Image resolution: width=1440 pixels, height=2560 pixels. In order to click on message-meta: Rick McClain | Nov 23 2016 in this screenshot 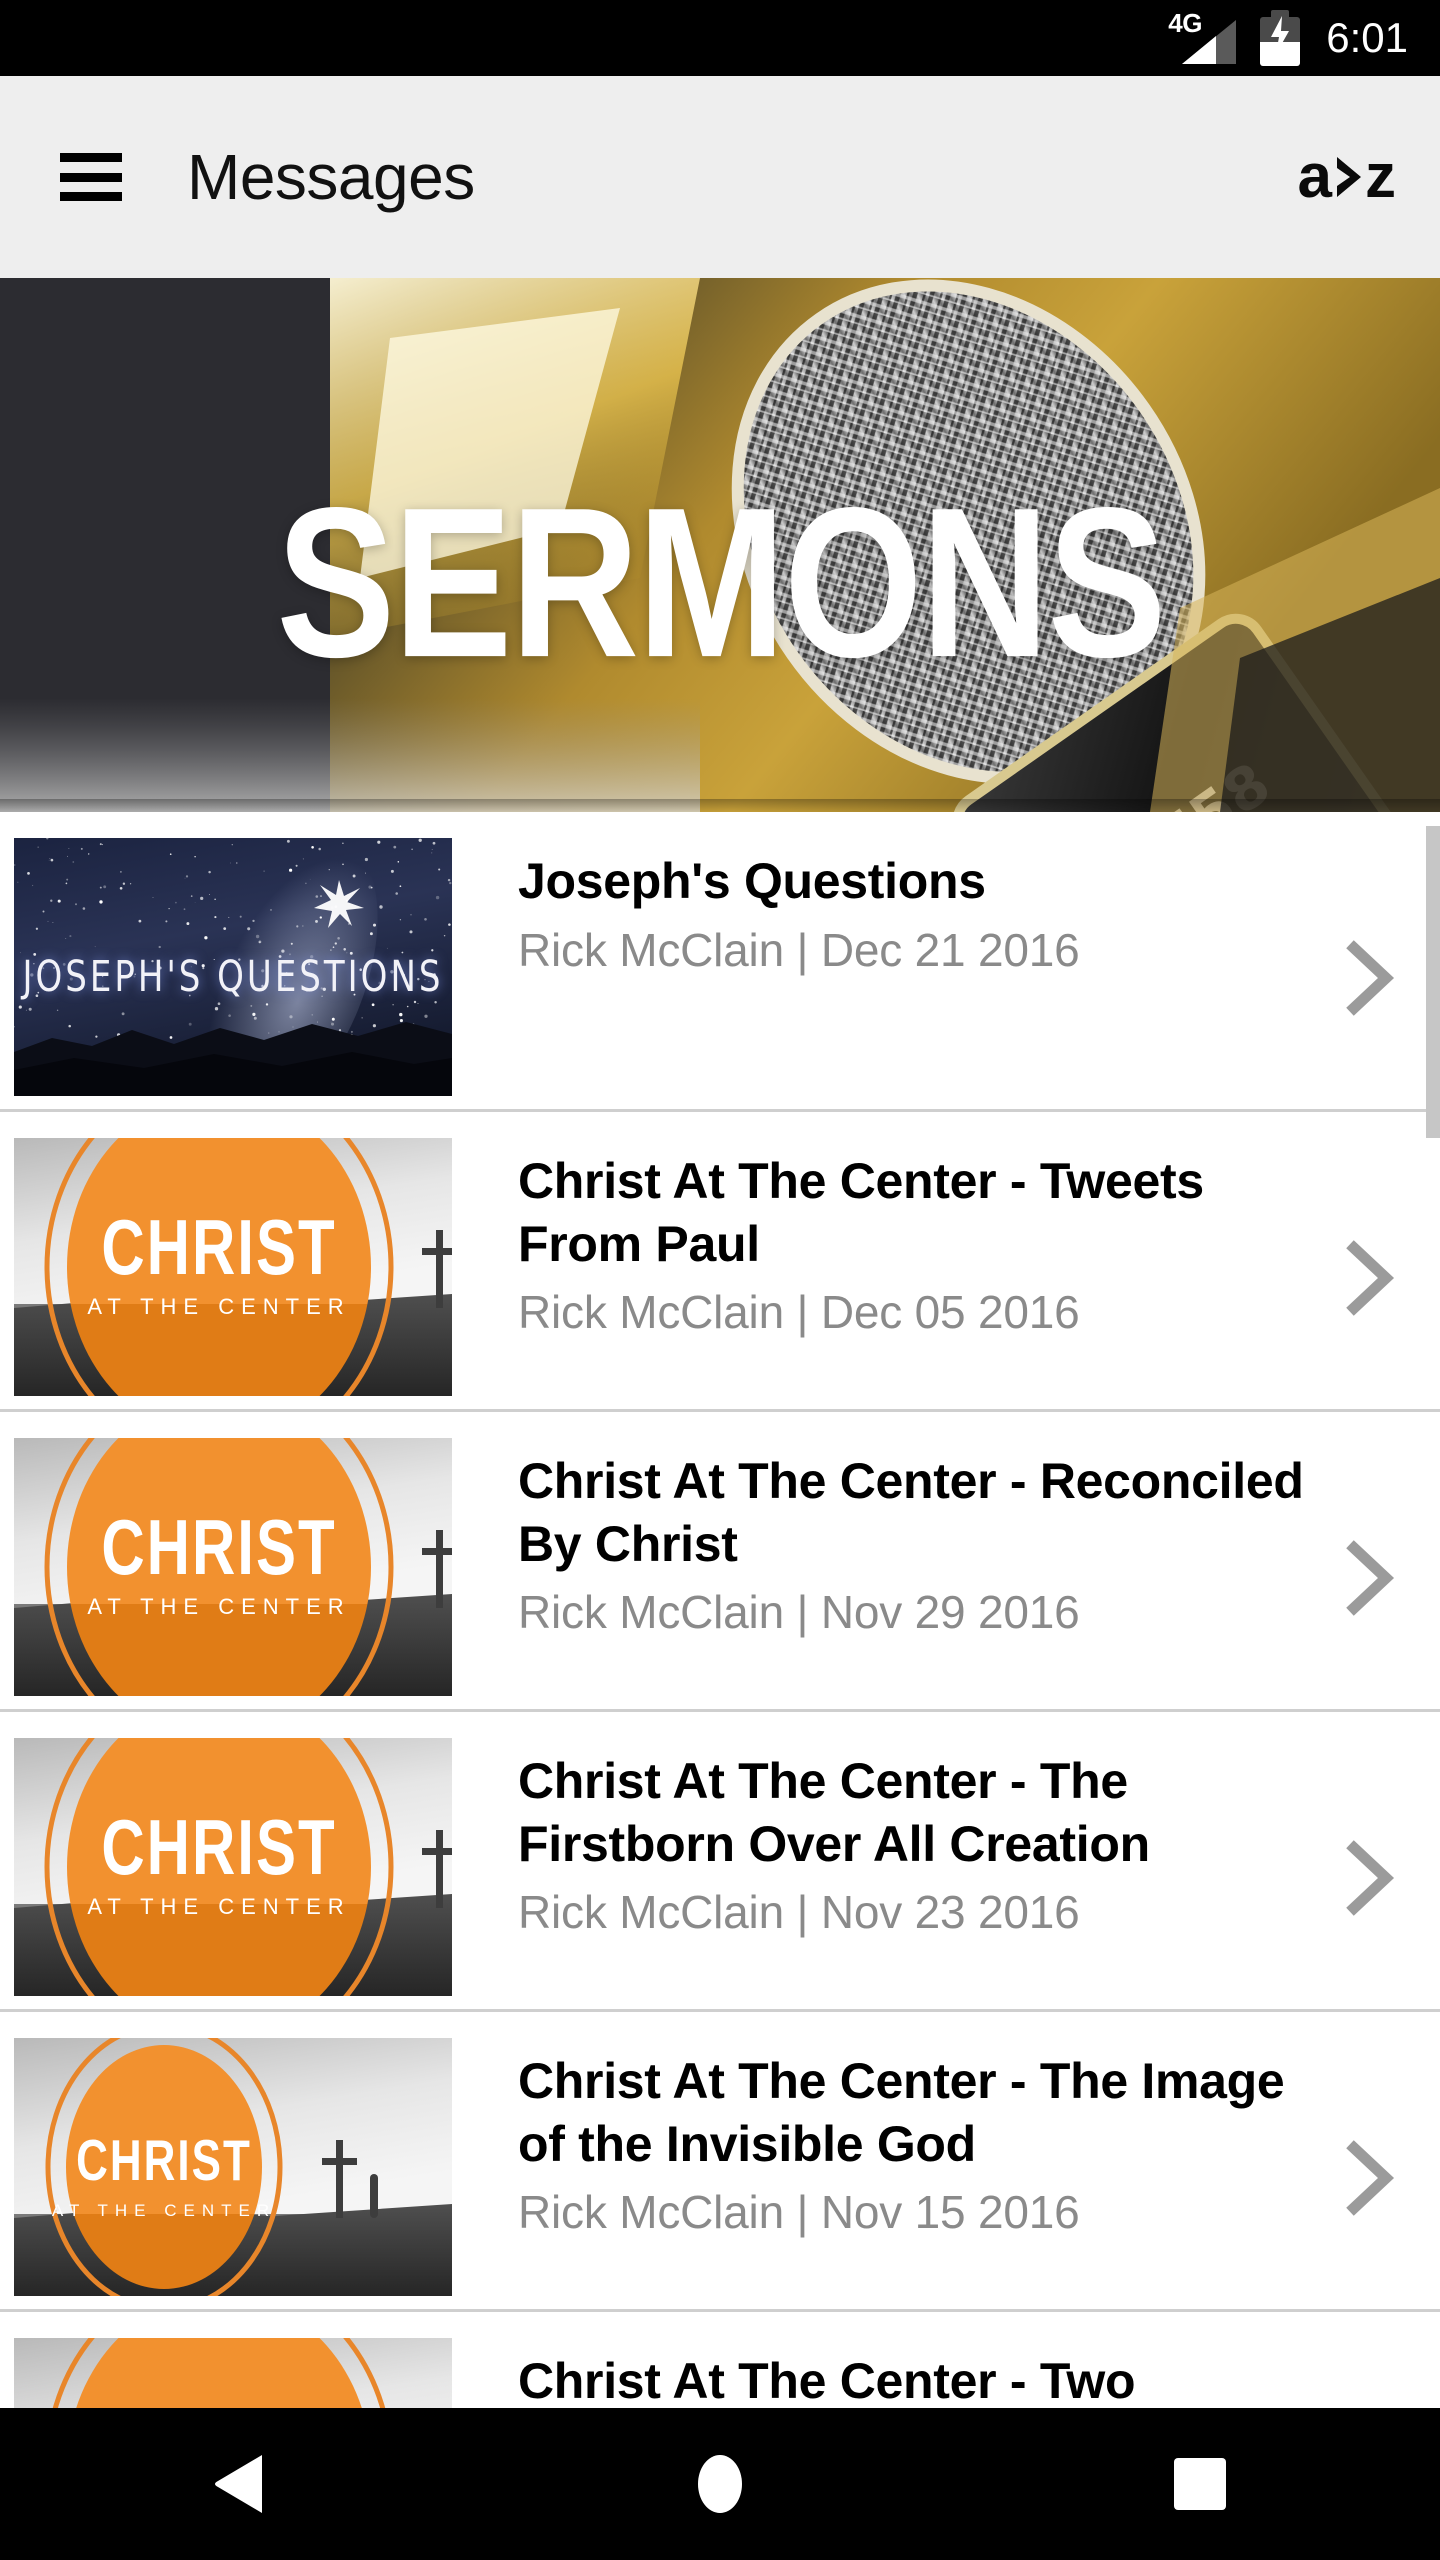, I will do `click(799, 1912)`.